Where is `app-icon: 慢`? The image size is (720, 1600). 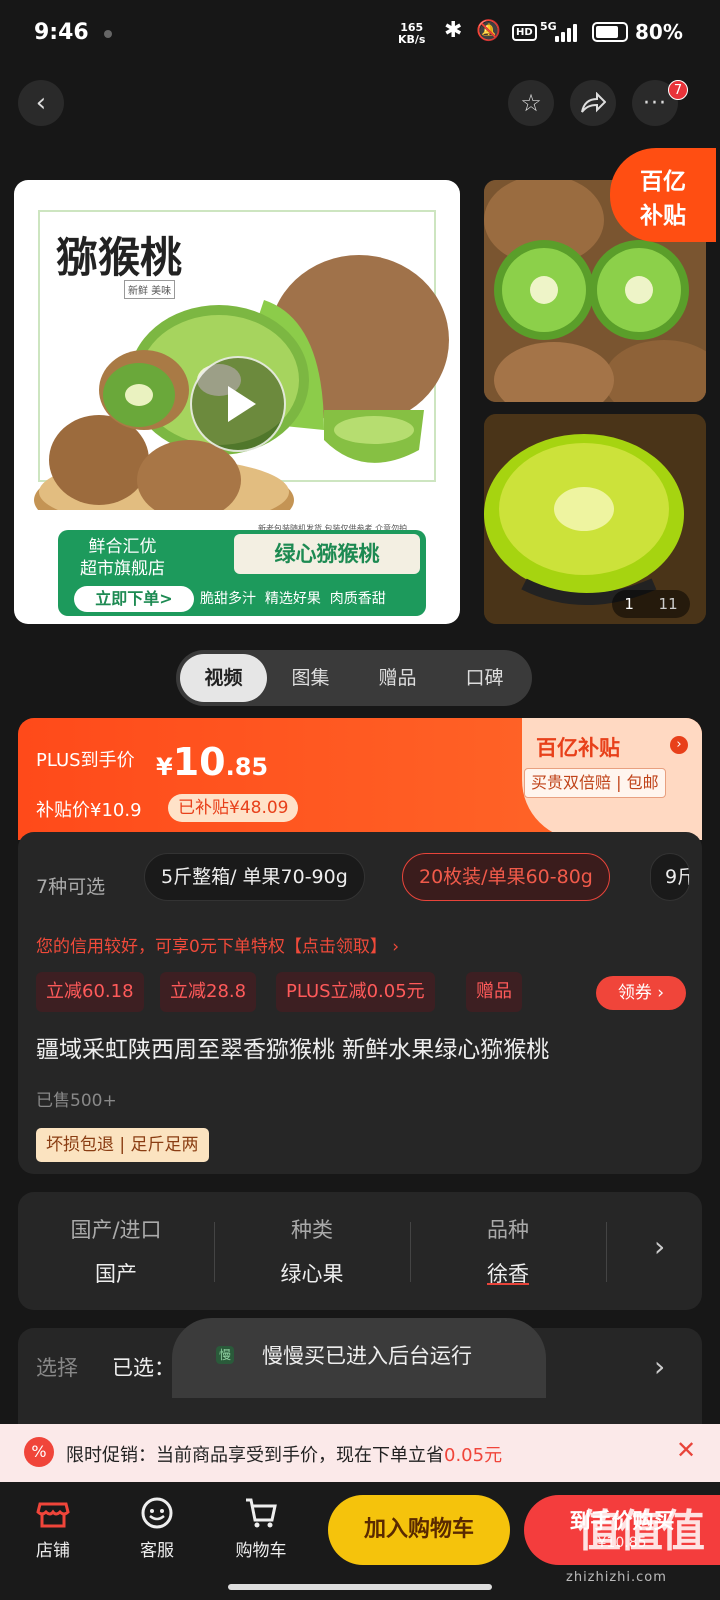 app-icon: 慢 is located at coordinates (225, 1355).